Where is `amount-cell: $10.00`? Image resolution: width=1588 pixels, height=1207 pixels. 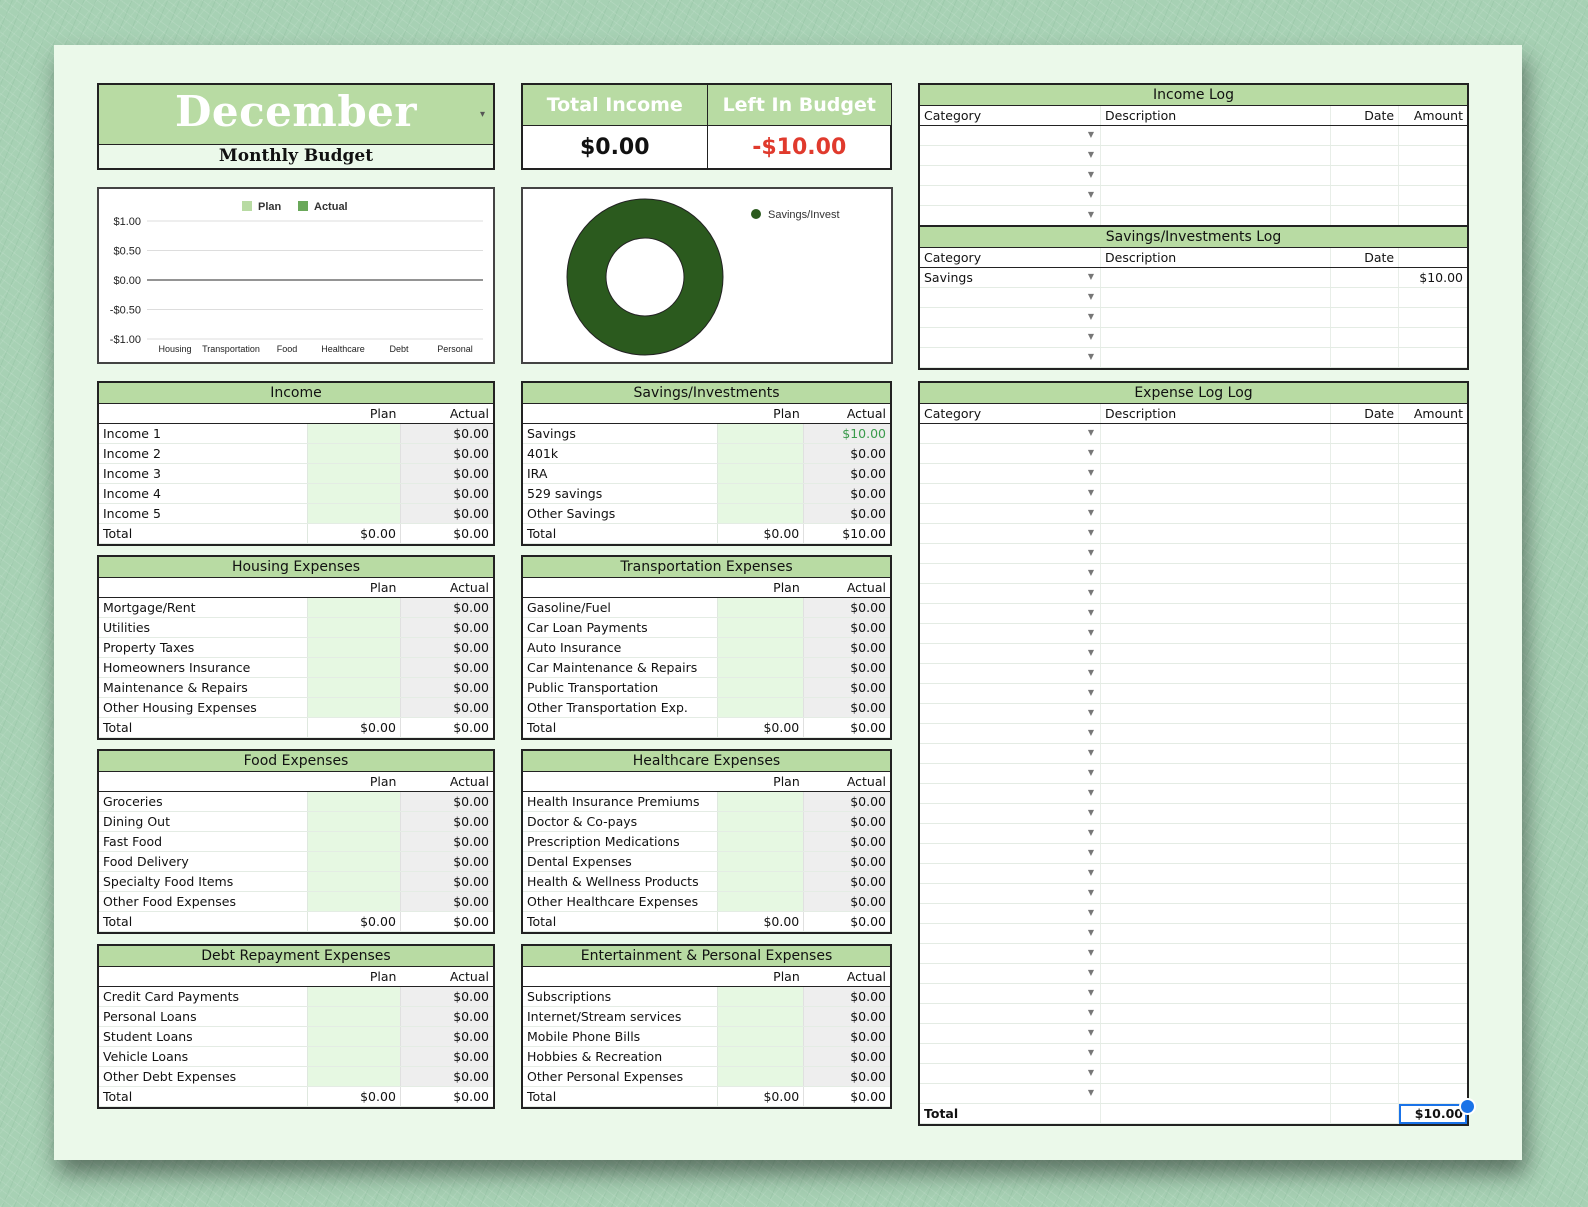
amount-cell: $10.00 is located at coordinates (1432, 277).